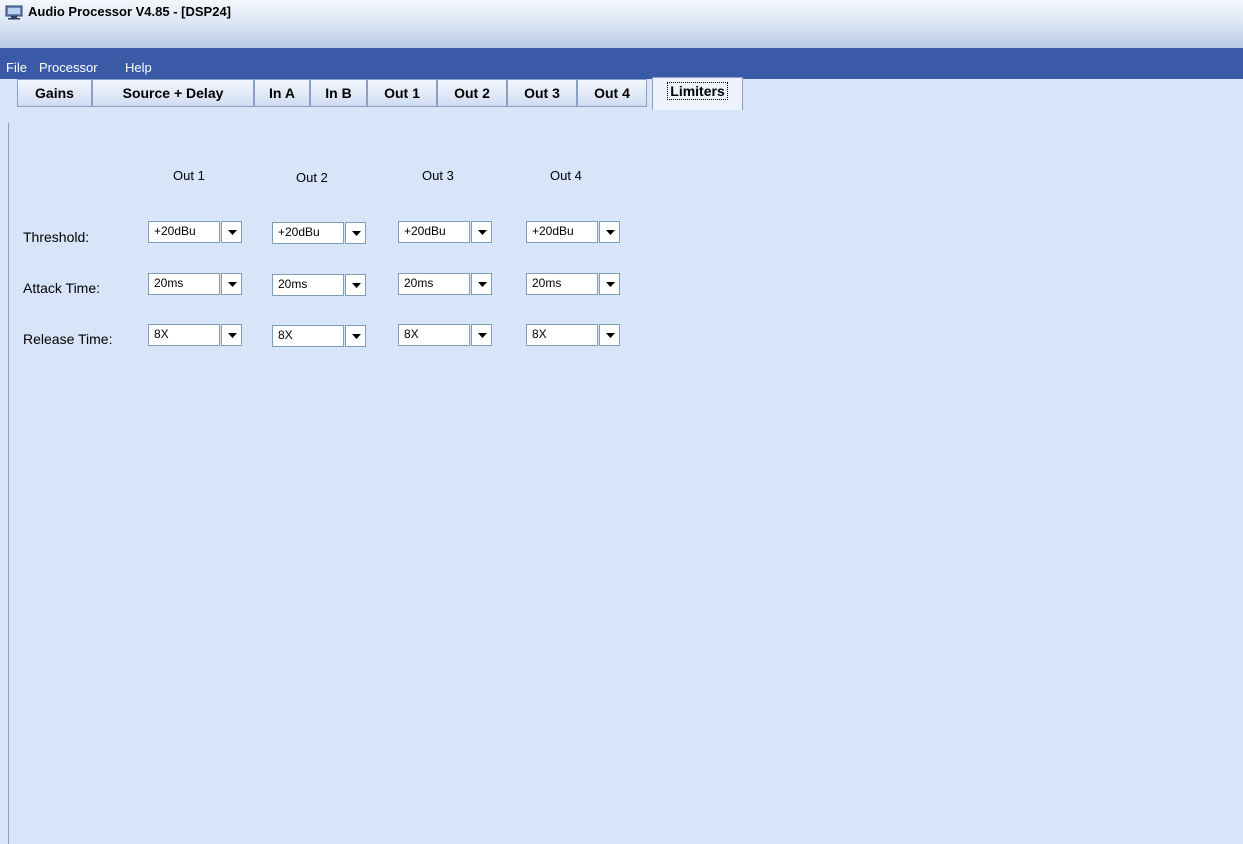 Image resolution: width=1243 pixels, height=844 pixels. What do you see at coordinates (697, 91) in the screenshot?
I see `tab-limiters-label: Limiters` at bounding box center [697, 91].